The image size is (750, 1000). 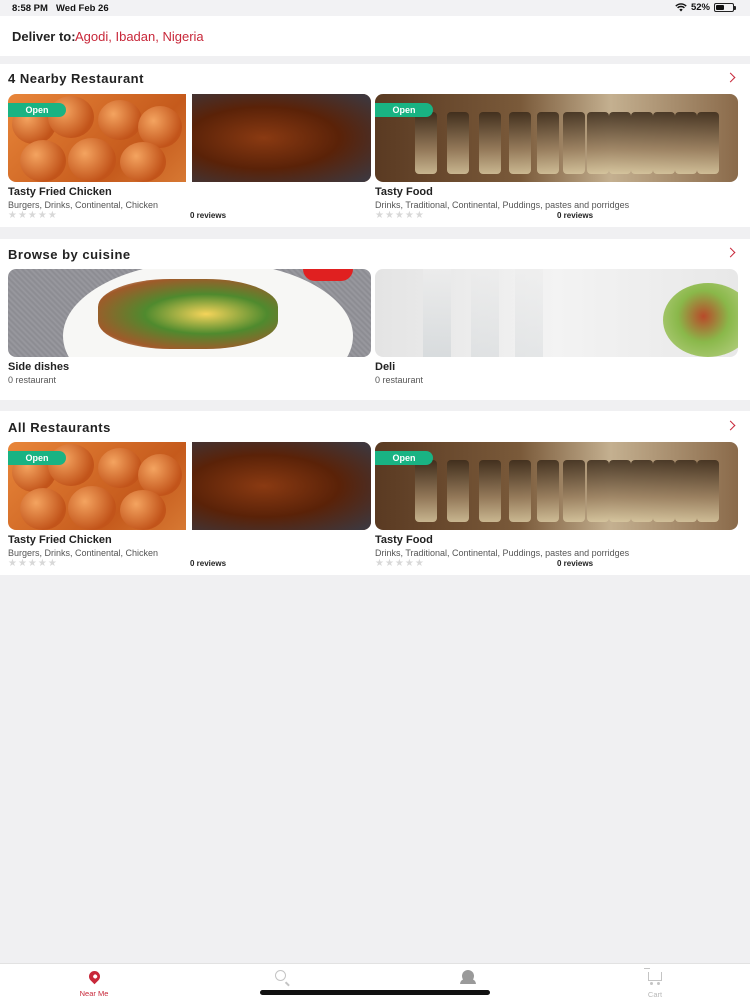 I want to click on status-bar: 8:58 PM Wed Feb 26 52%, so click(x=375, y=8).